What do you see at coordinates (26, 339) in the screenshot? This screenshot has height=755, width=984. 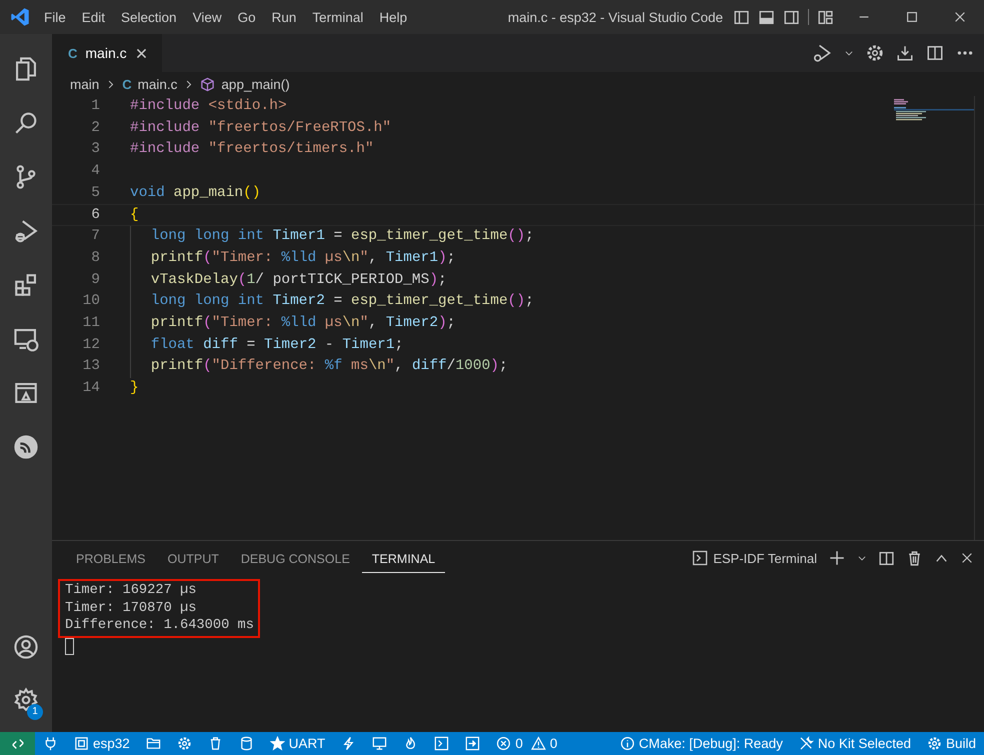 I see `remote-explorer-icon` at bounding box center [26, 339].